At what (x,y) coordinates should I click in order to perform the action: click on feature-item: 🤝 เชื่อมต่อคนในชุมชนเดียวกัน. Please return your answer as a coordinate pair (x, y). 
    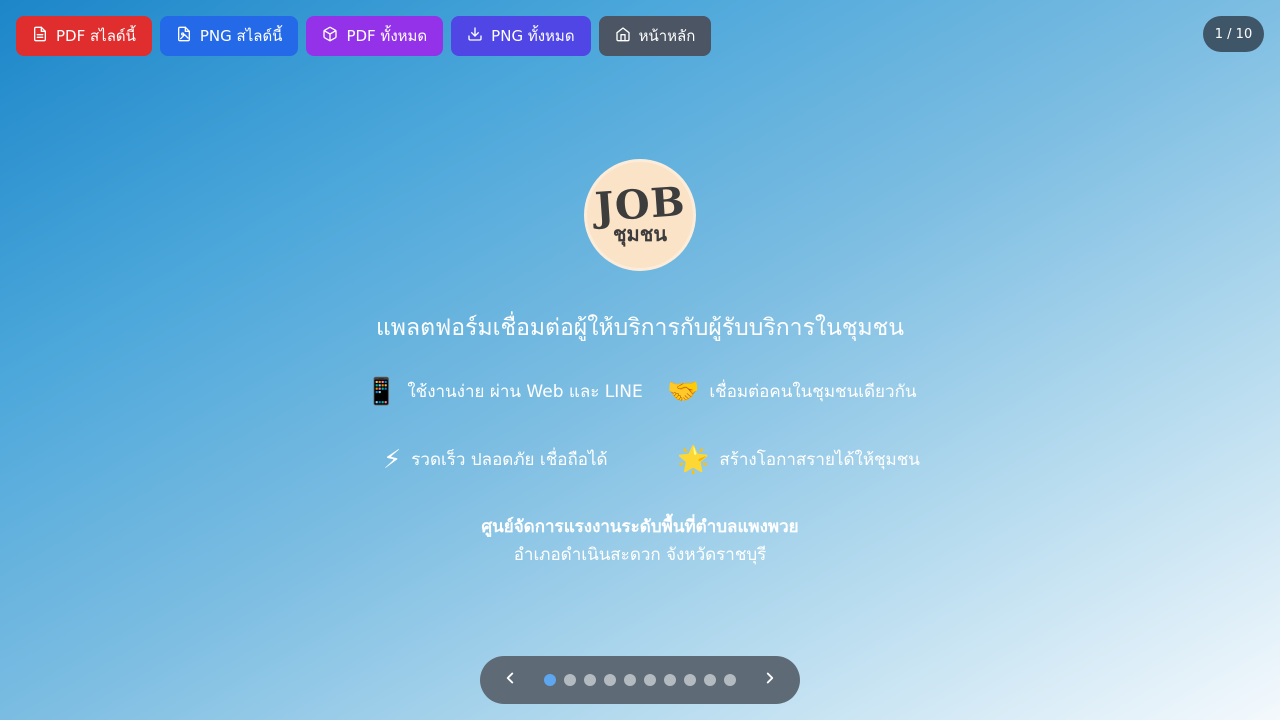
    Looking at the image, I should click on (791, 391).